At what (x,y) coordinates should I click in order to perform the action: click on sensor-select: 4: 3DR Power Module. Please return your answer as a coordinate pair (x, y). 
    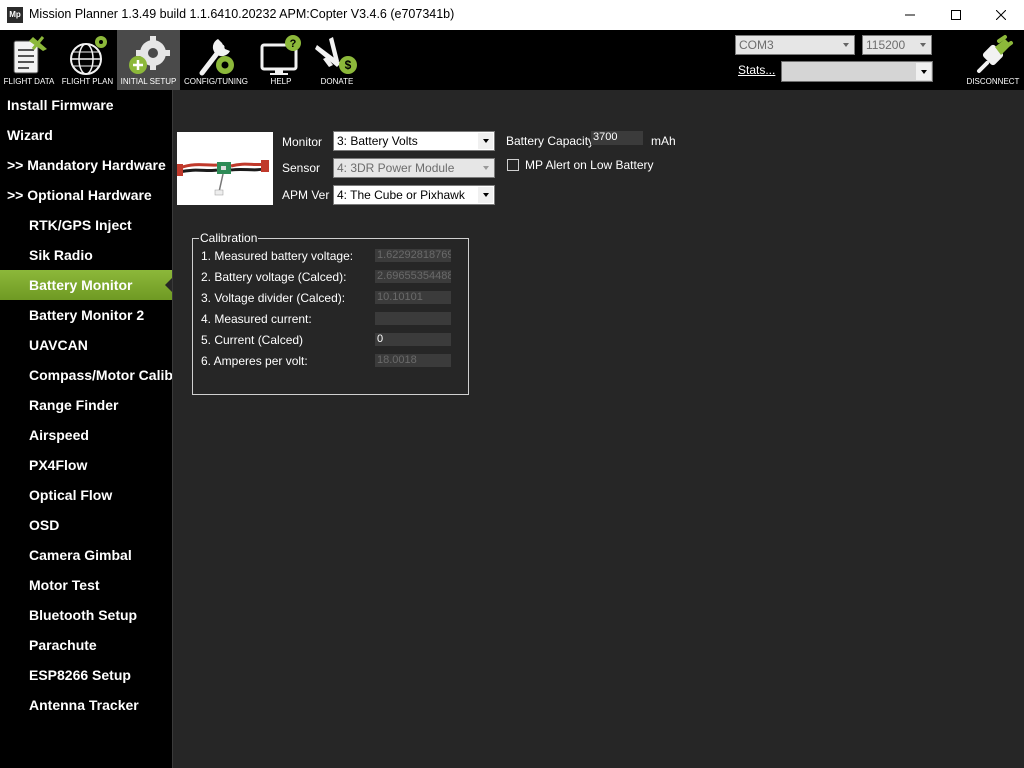
    Looking at the image, I should click on (414, 168).